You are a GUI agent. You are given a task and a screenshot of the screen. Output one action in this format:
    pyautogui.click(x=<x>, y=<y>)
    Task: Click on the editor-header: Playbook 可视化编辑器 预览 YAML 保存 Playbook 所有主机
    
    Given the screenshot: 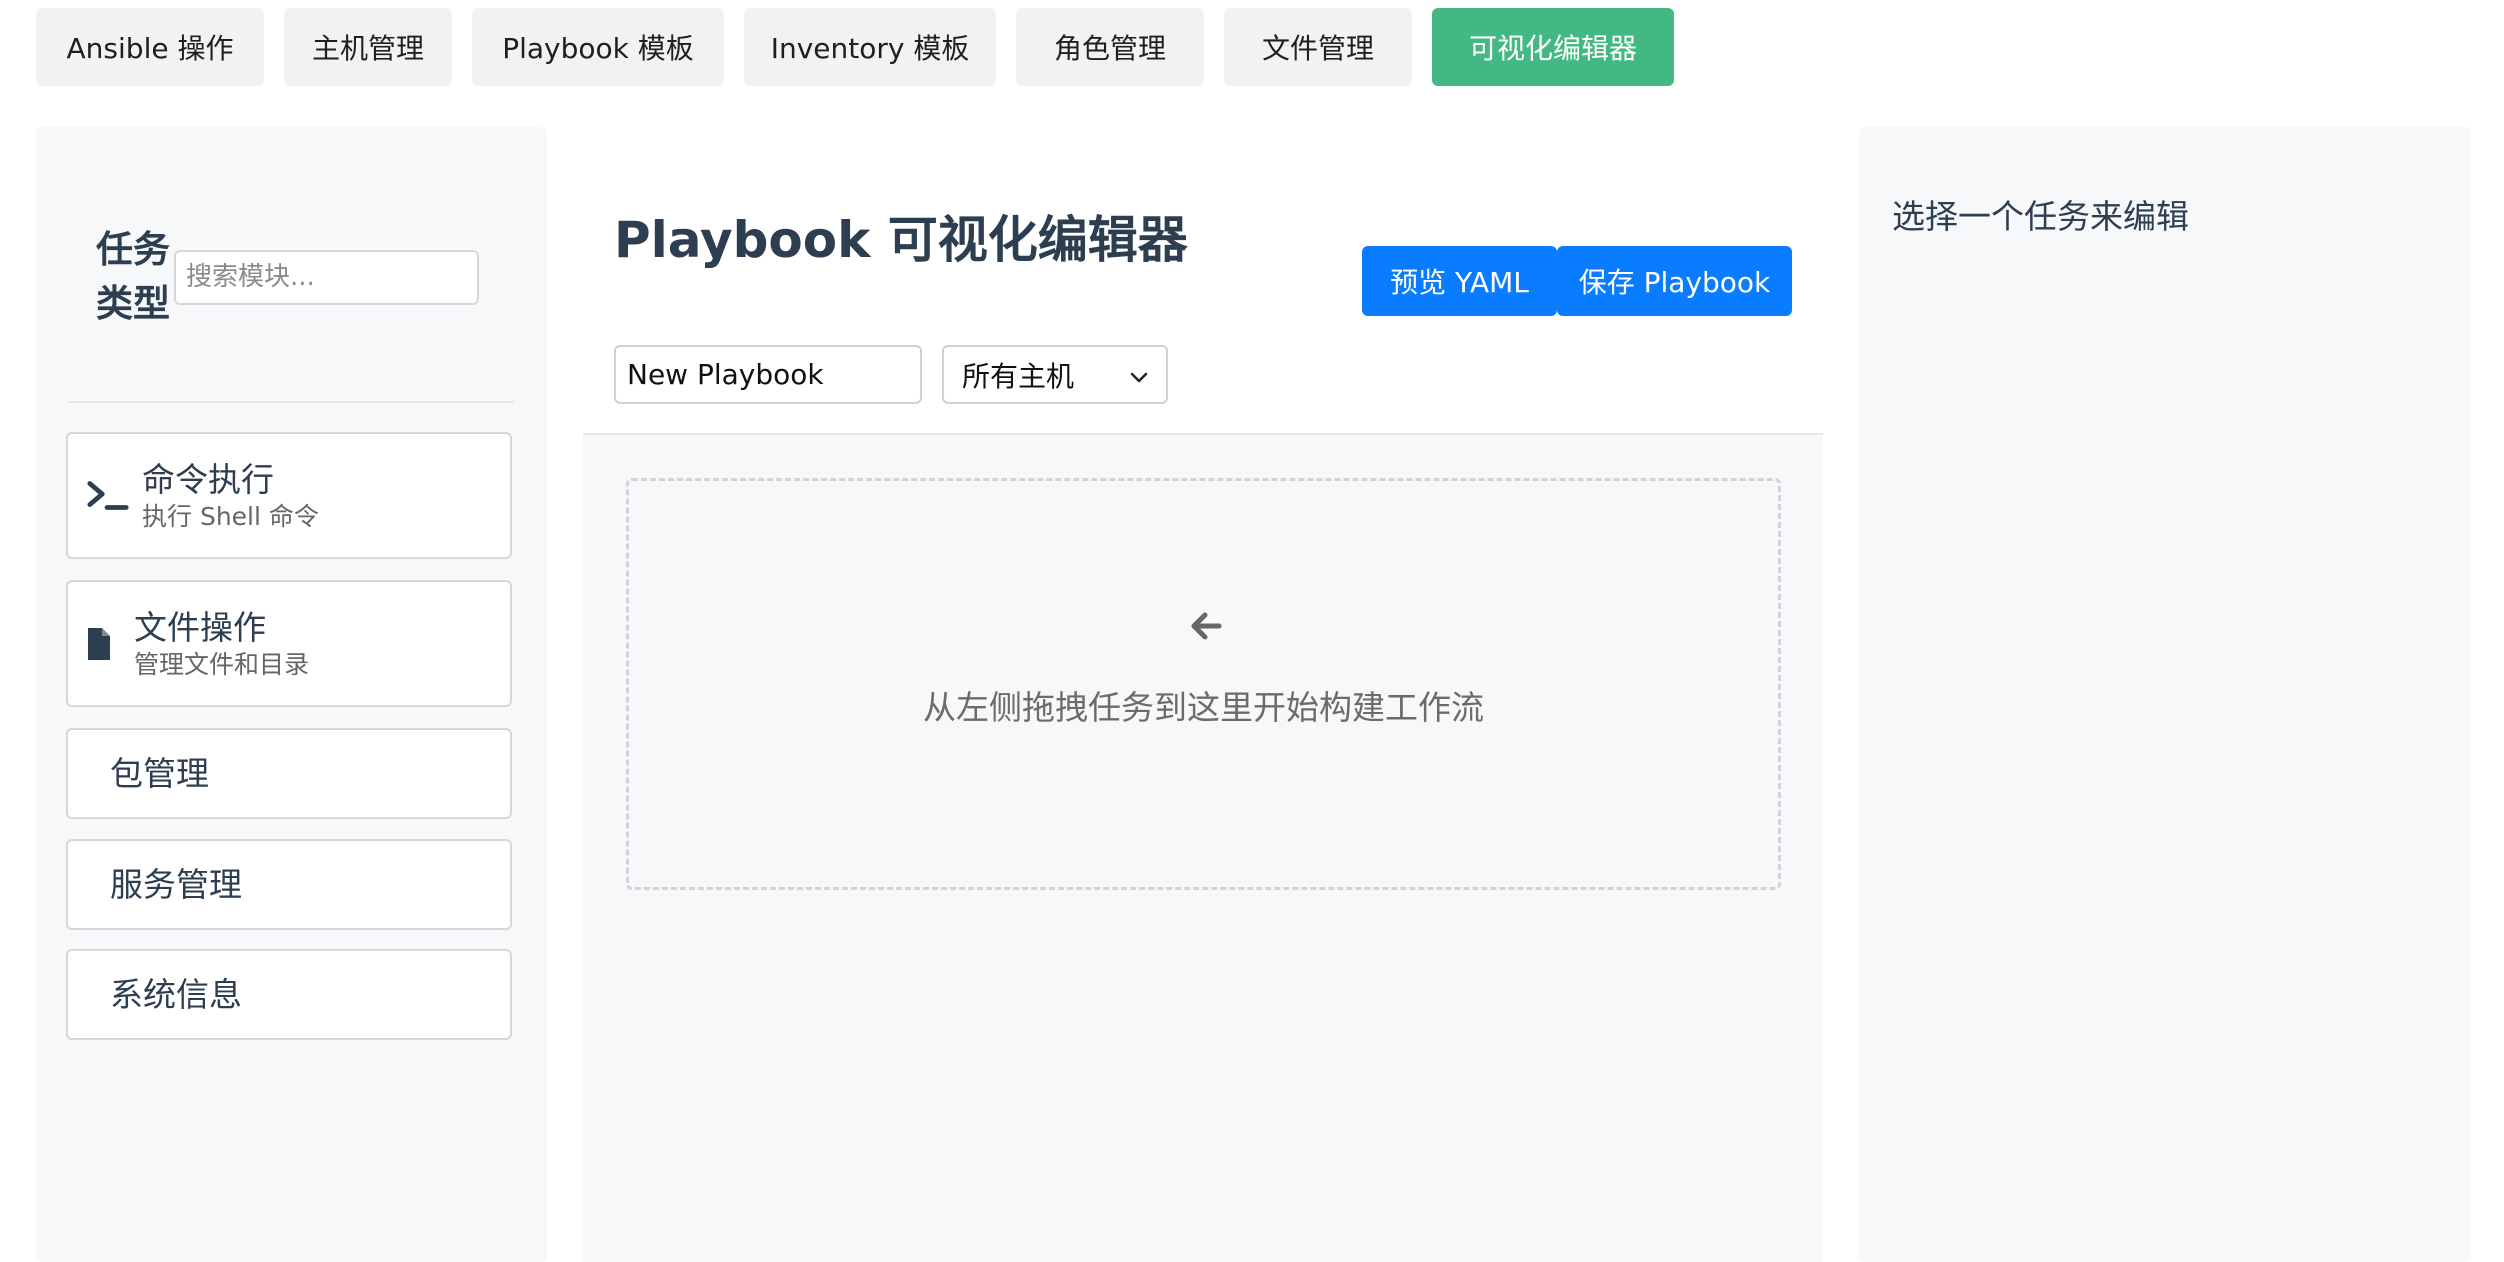 What is the action you would take?
    pyautogui.click(x=1203, y=281)
    